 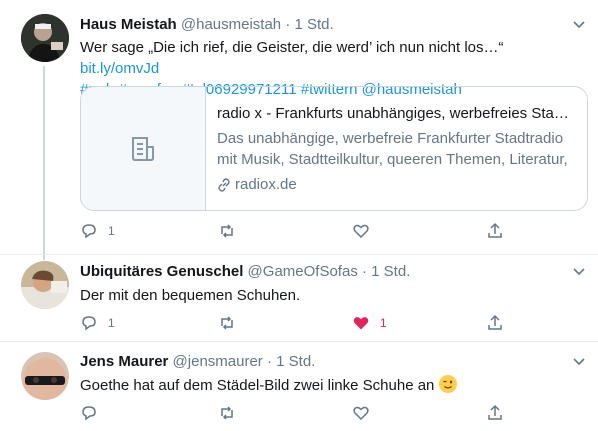 What do you see at coordinates (161, 271) in the screenshot?
I see `display-name: Ubiquitäres Genuschel` at bounding box center [161, 271].